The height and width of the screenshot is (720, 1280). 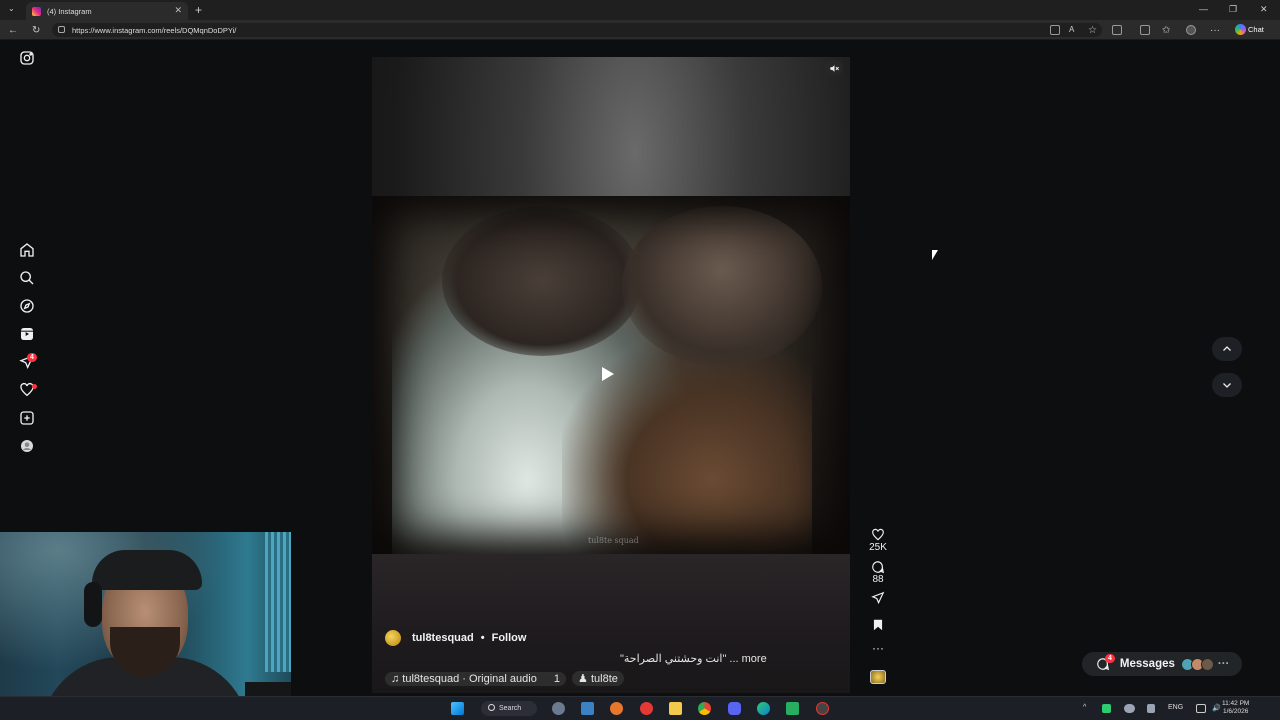 I want to click on new-tab-button: +, so click(x=198, y=10).